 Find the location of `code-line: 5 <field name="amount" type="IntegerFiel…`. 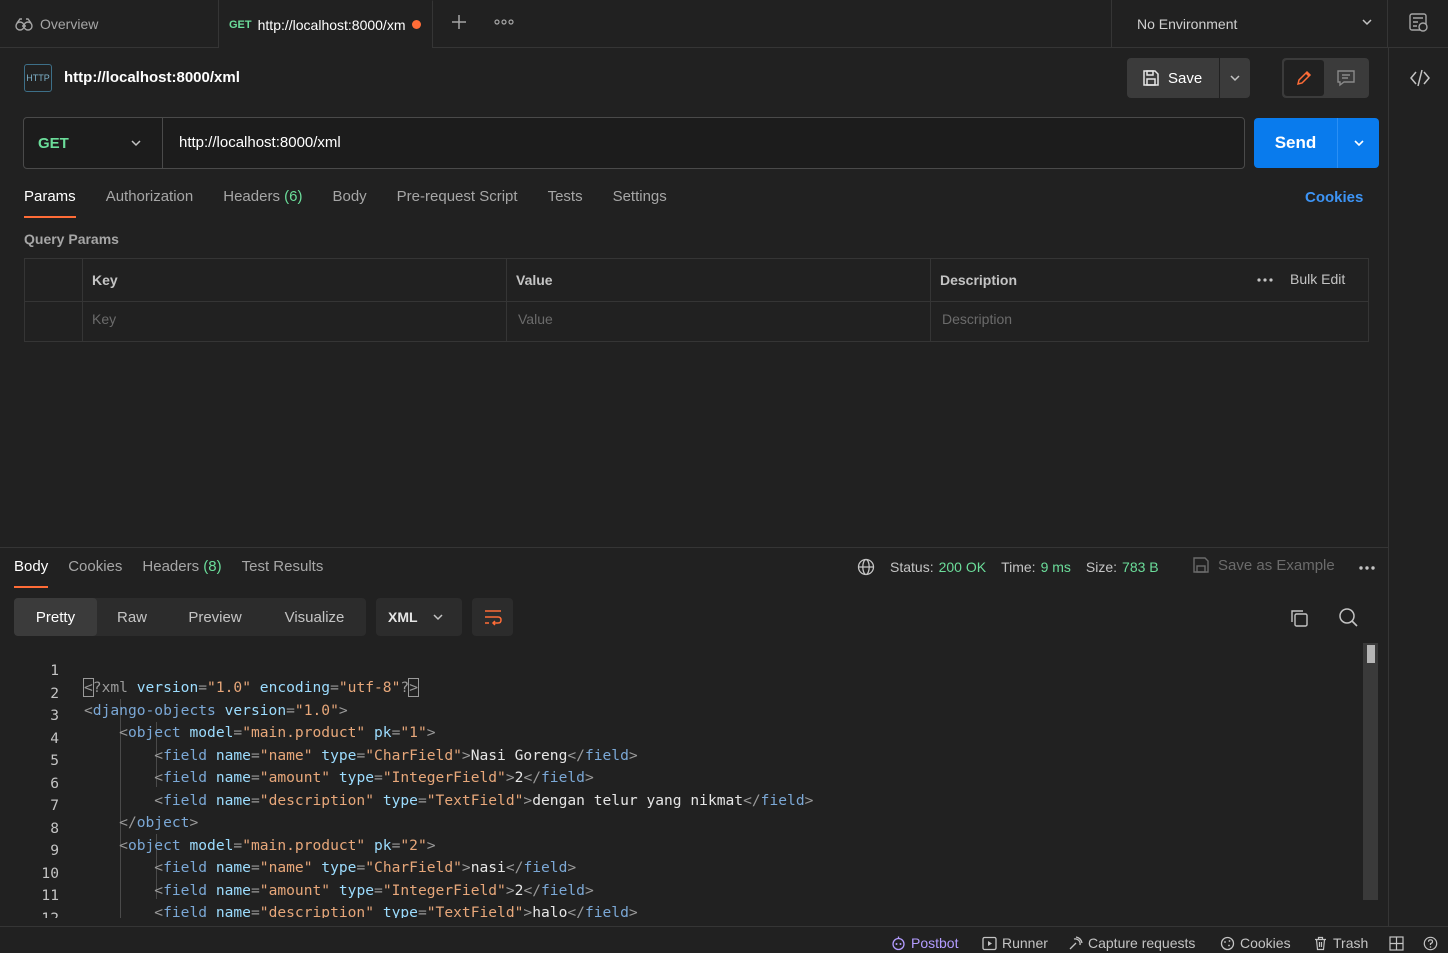

code-line: 5 <field name="amount" type="IntegerFiel… is located at coordinates (322, 769).